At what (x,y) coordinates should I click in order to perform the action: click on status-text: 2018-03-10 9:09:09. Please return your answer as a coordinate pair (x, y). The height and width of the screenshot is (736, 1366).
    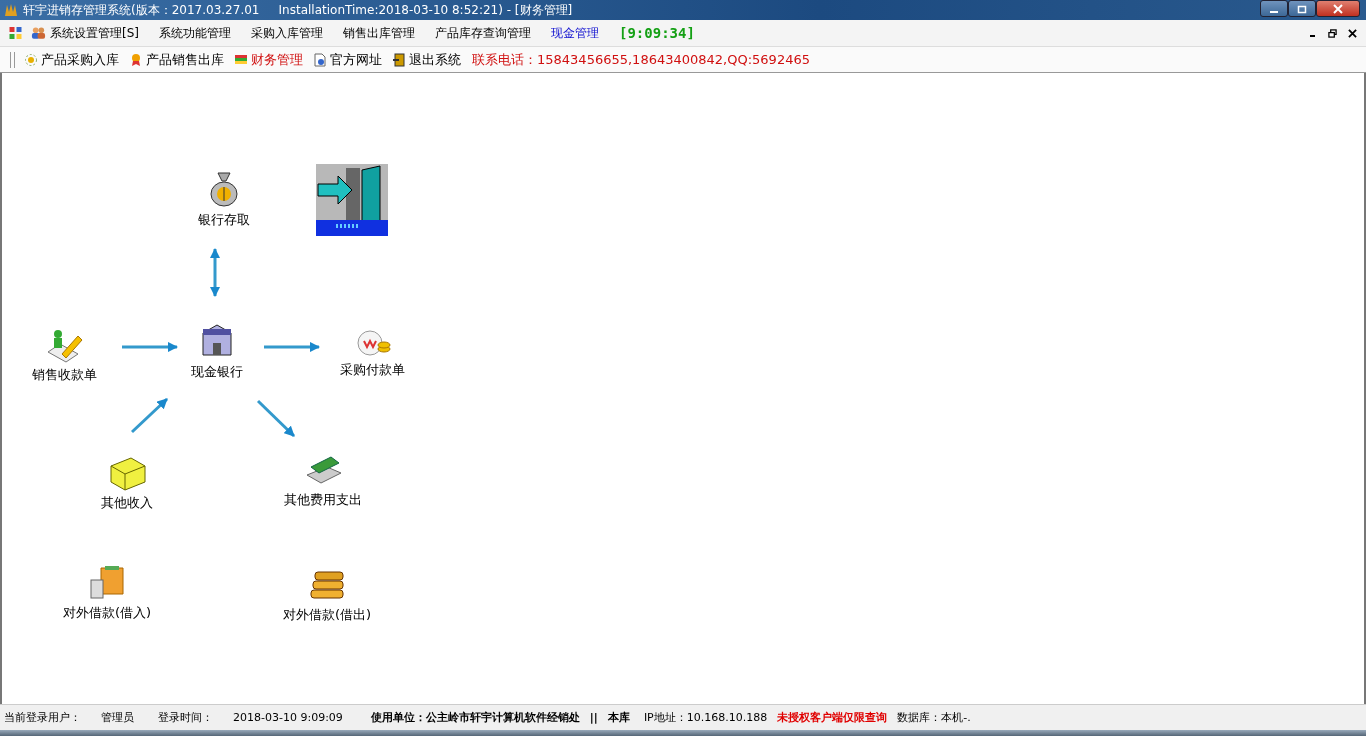
    Looking at the image, I should click on (288, 717).